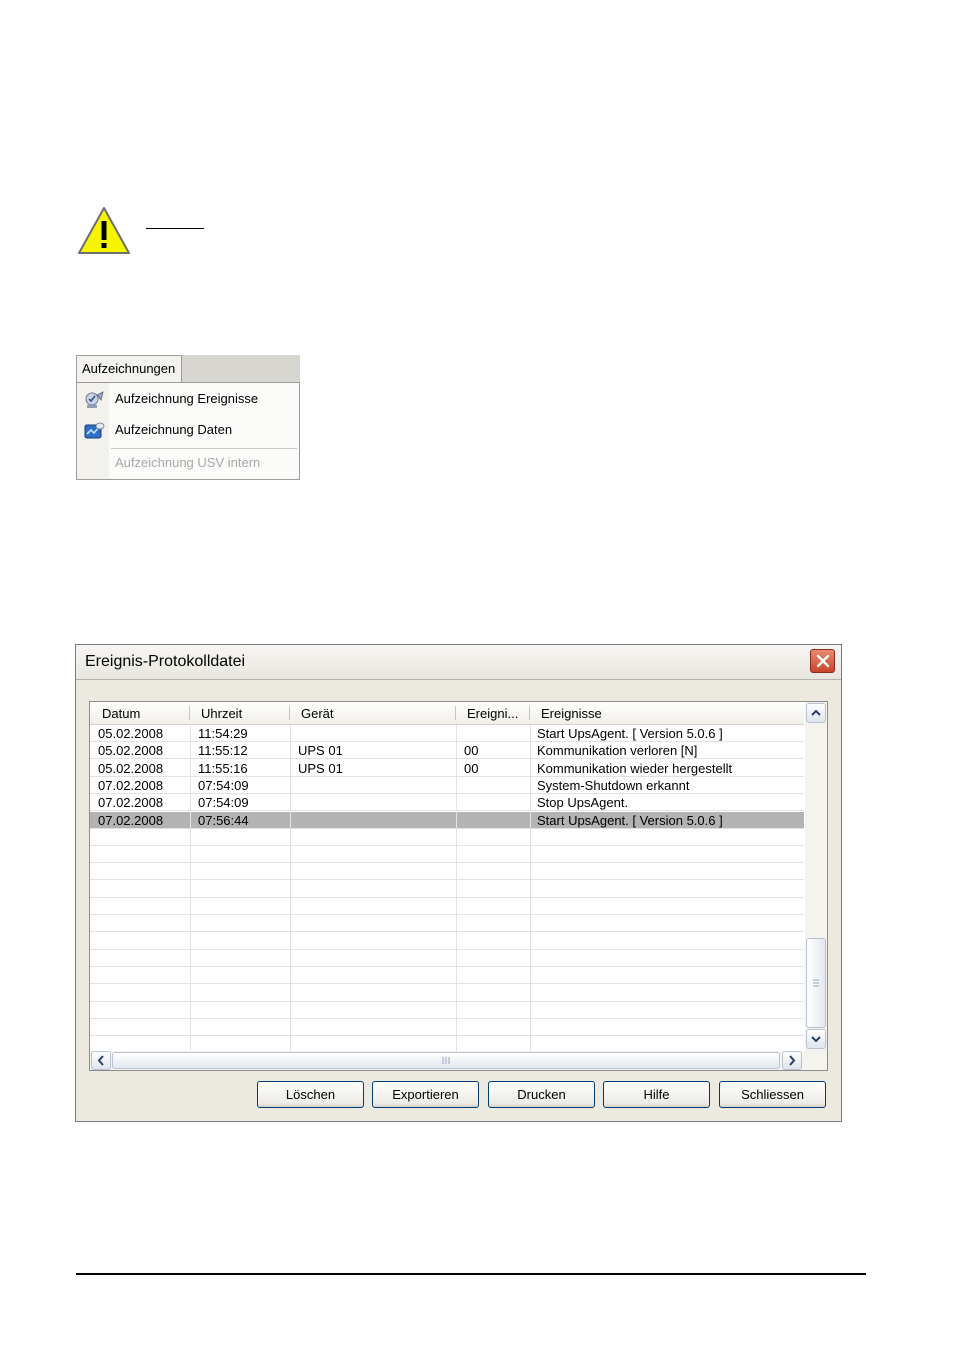 The image size is (954, 1350). What do you see at coordinates (94, 430) in the screenshot?
I see `data-log-icon` at bounding box center [94, 430].